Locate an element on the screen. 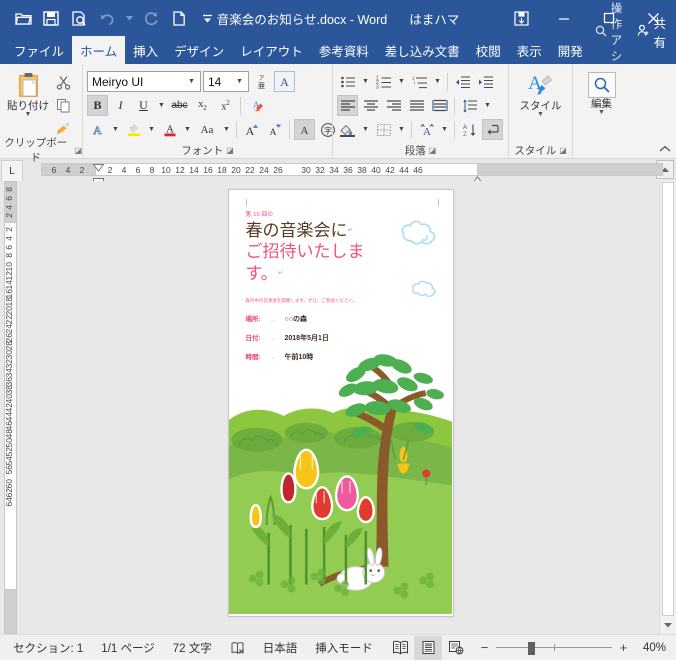 The width and height of the screenshot is (676, 661). tab-review: 校閲 is located at coordinates (488, 50).